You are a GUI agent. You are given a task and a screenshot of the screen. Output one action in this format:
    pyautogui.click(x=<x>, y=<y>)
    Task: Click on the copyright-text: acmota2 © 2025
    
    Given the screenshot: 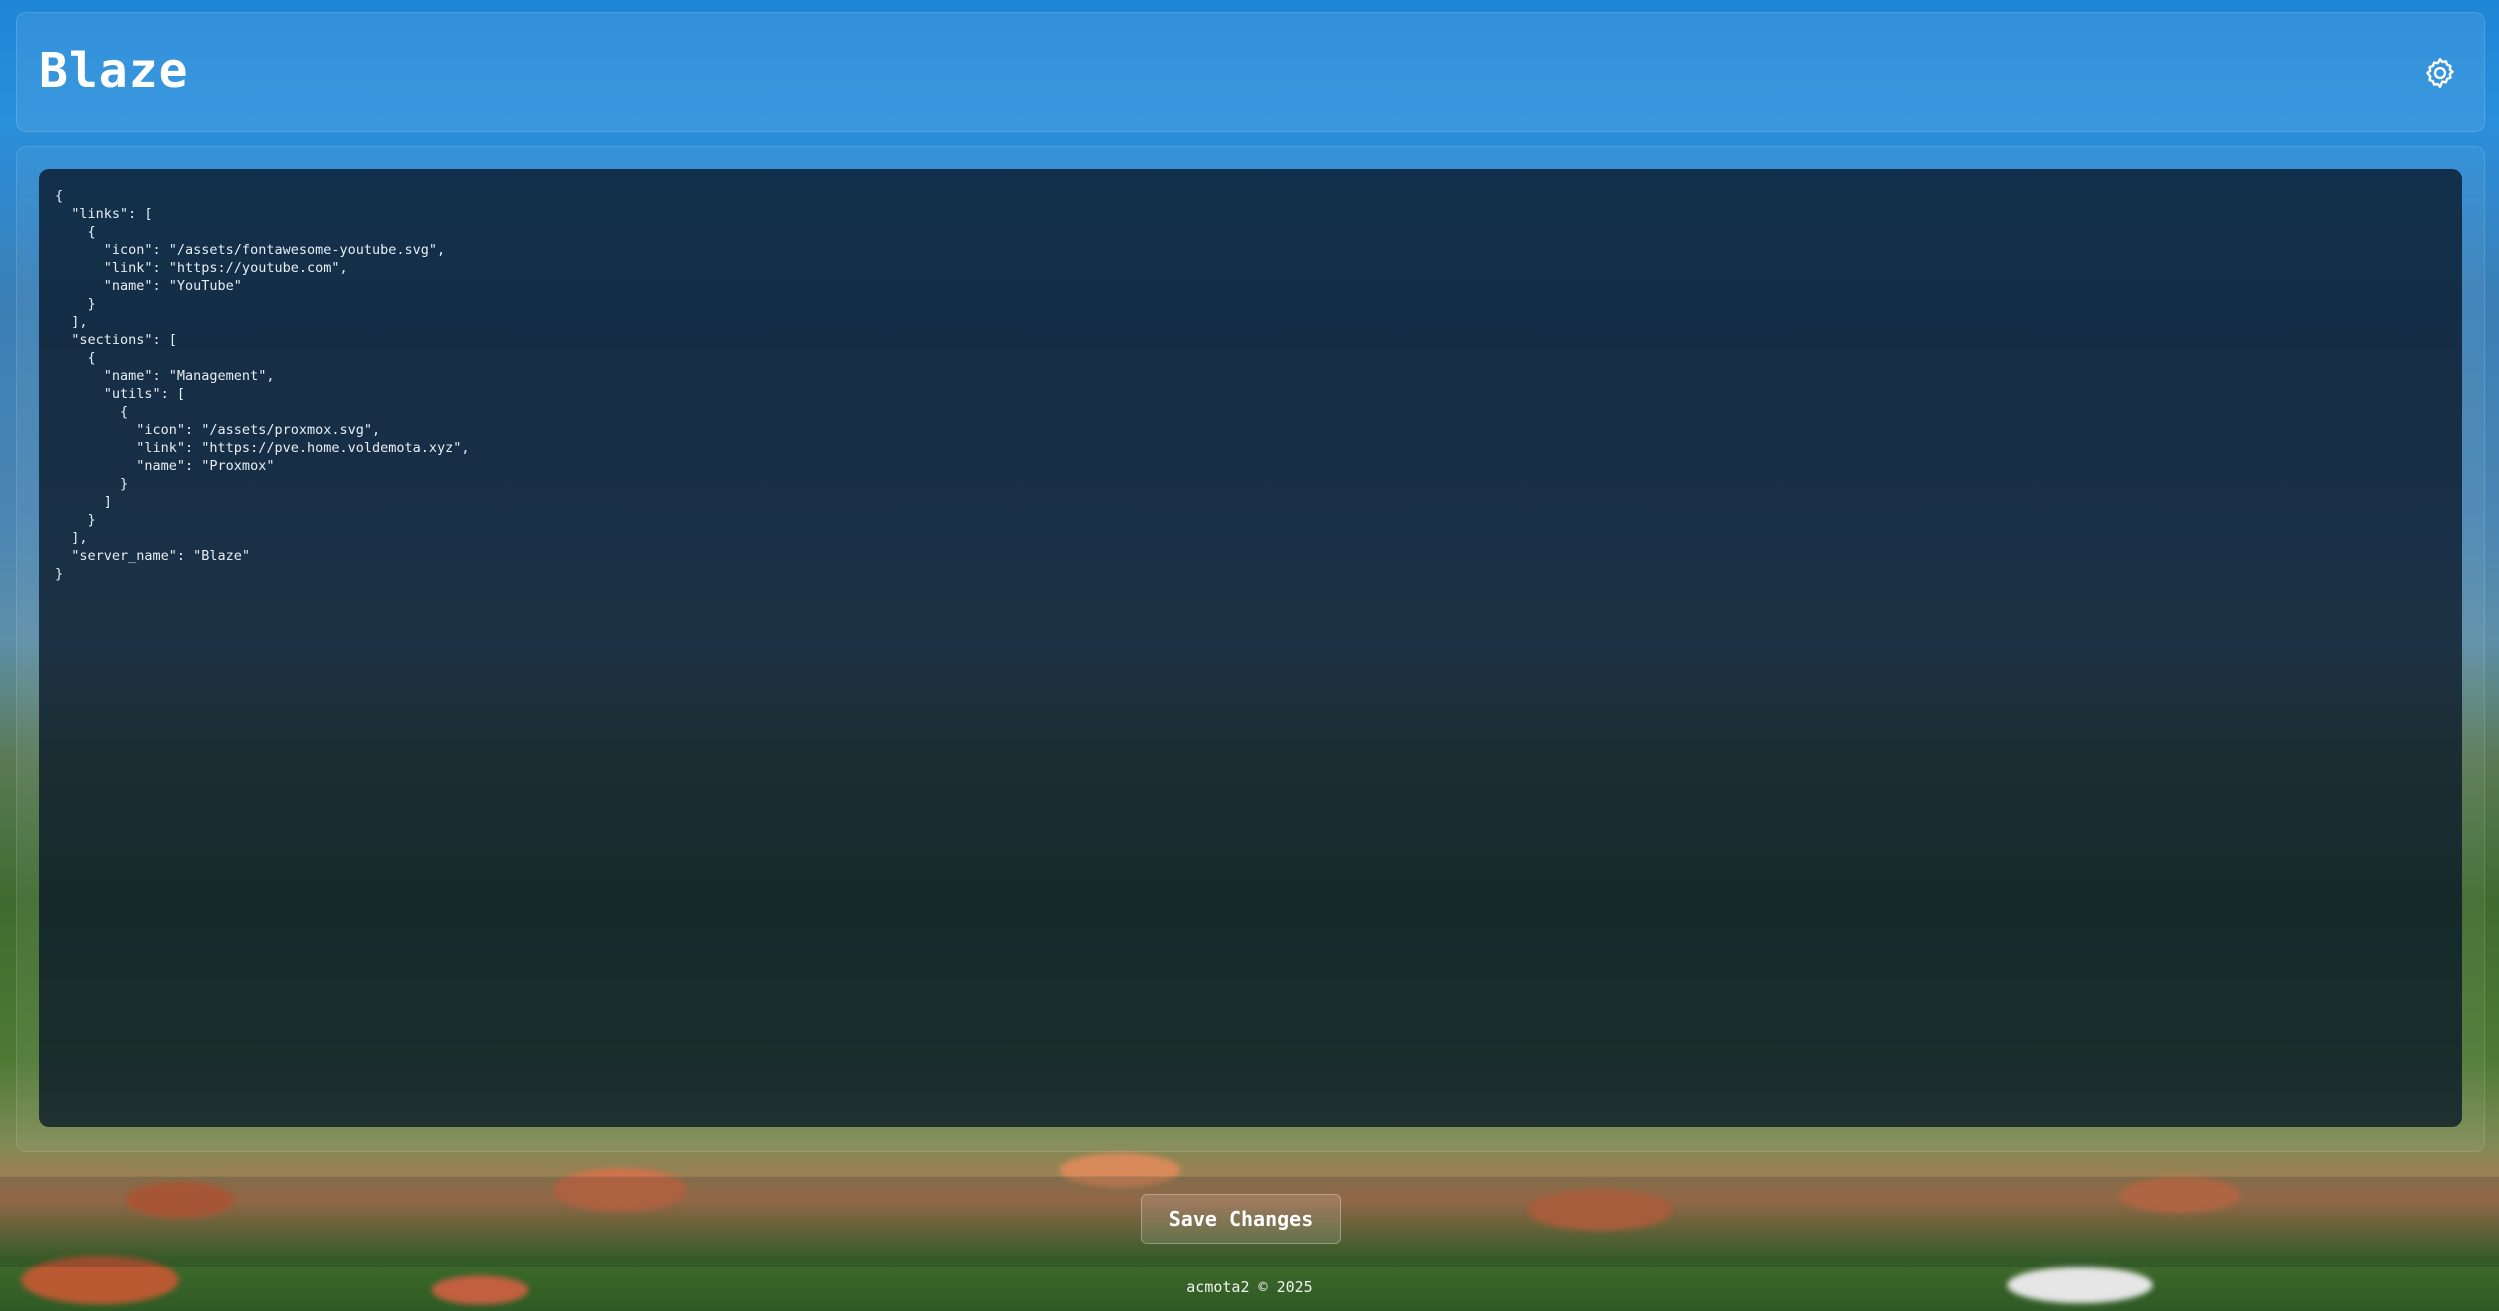 What is the action you would take?
    pyautogui.click(x=1249, y=1287)
    